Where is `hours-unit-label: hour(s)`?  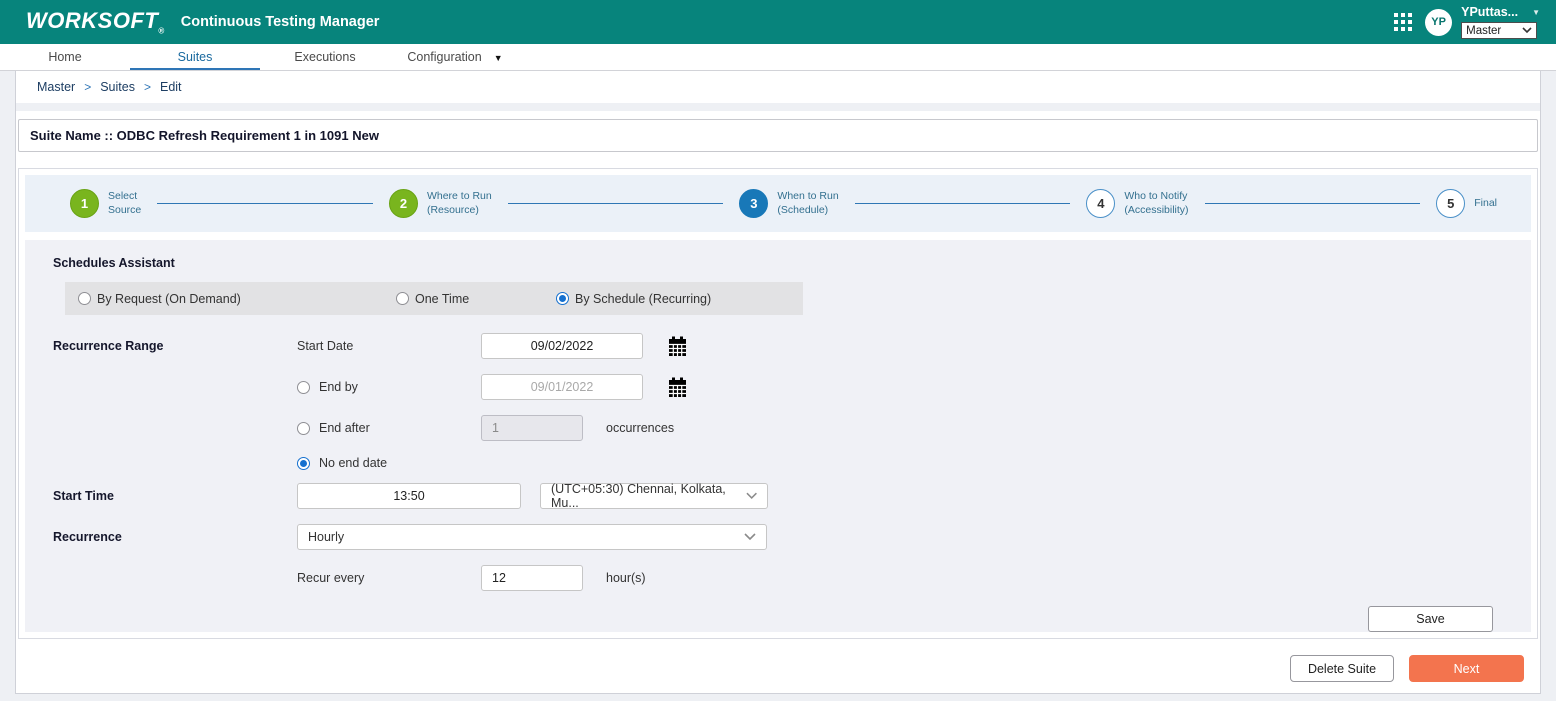 hours-unit-label: hour(s) is located at coordinates (626, 578).